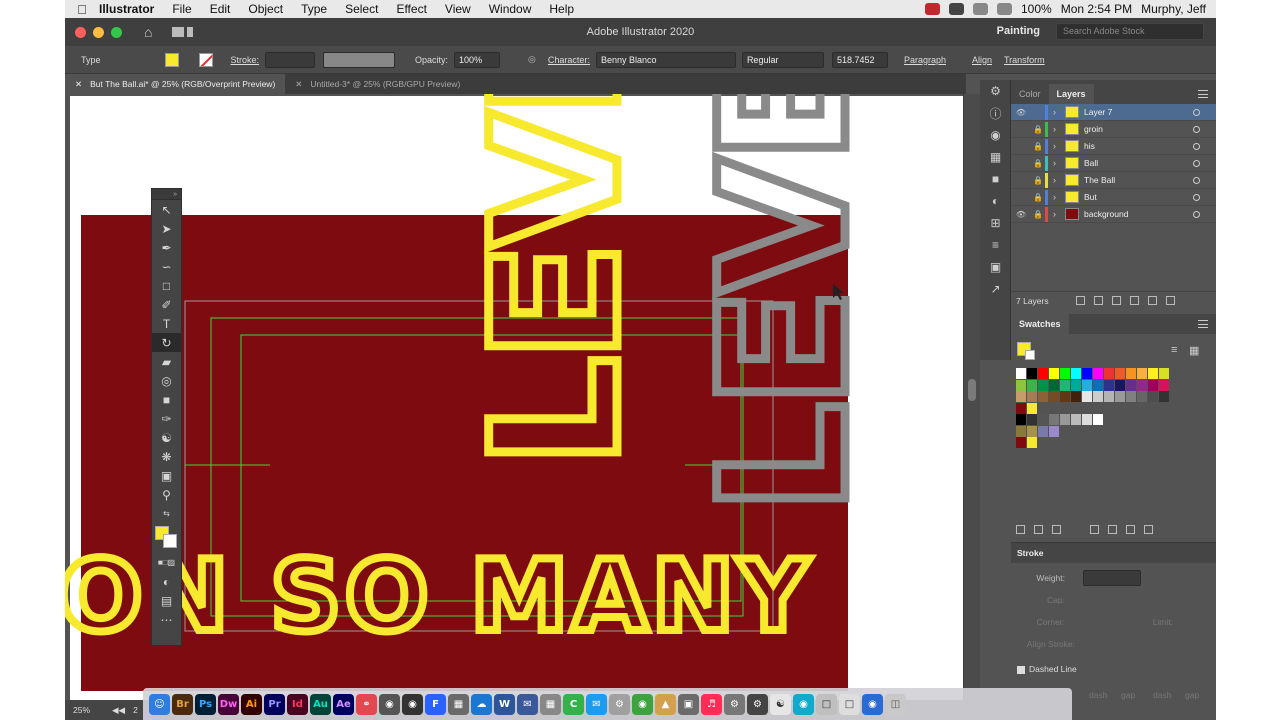 Image resolution: width=1280 pixels, height=720 pixels. What do you see at coordinates (186, 32) in the screenshot?
I see `arrange-documents-icon` at bounding box center [186, 32].